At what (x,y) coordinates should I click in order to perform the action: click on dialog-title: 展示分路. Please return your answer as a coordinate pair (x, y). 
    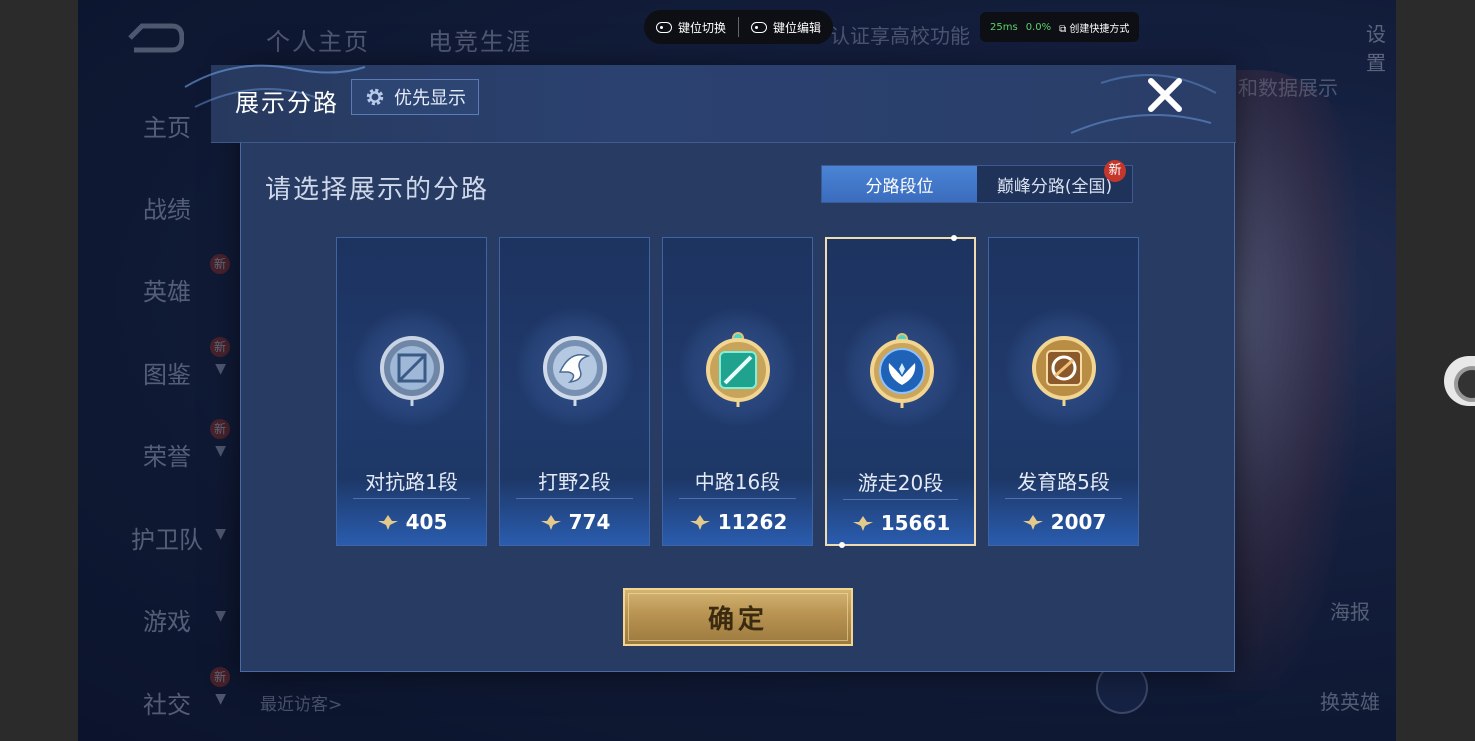
    Looking at the image, I should click on (287, 103).